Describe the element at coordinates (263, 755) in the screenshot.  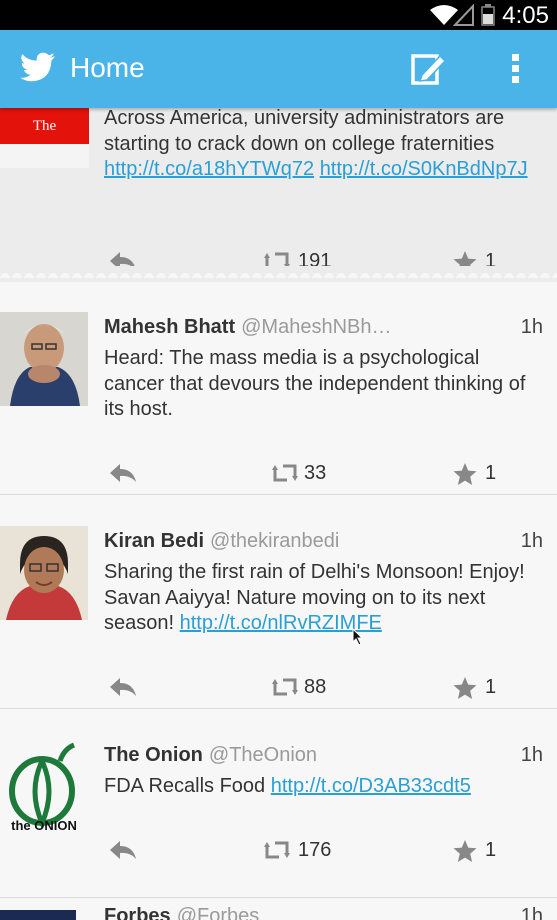
I see `author-handle: @TheOnion` at that location.